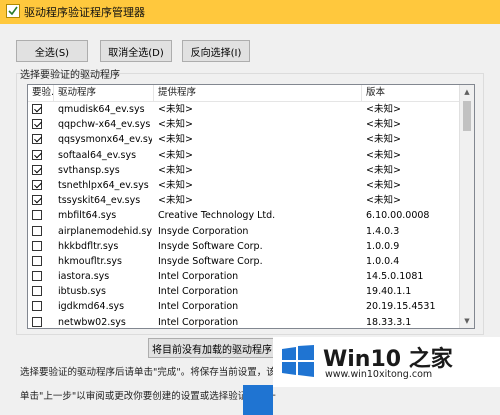  I want to click on watermark-url: www.win10xitong.com, so click(379, 374).